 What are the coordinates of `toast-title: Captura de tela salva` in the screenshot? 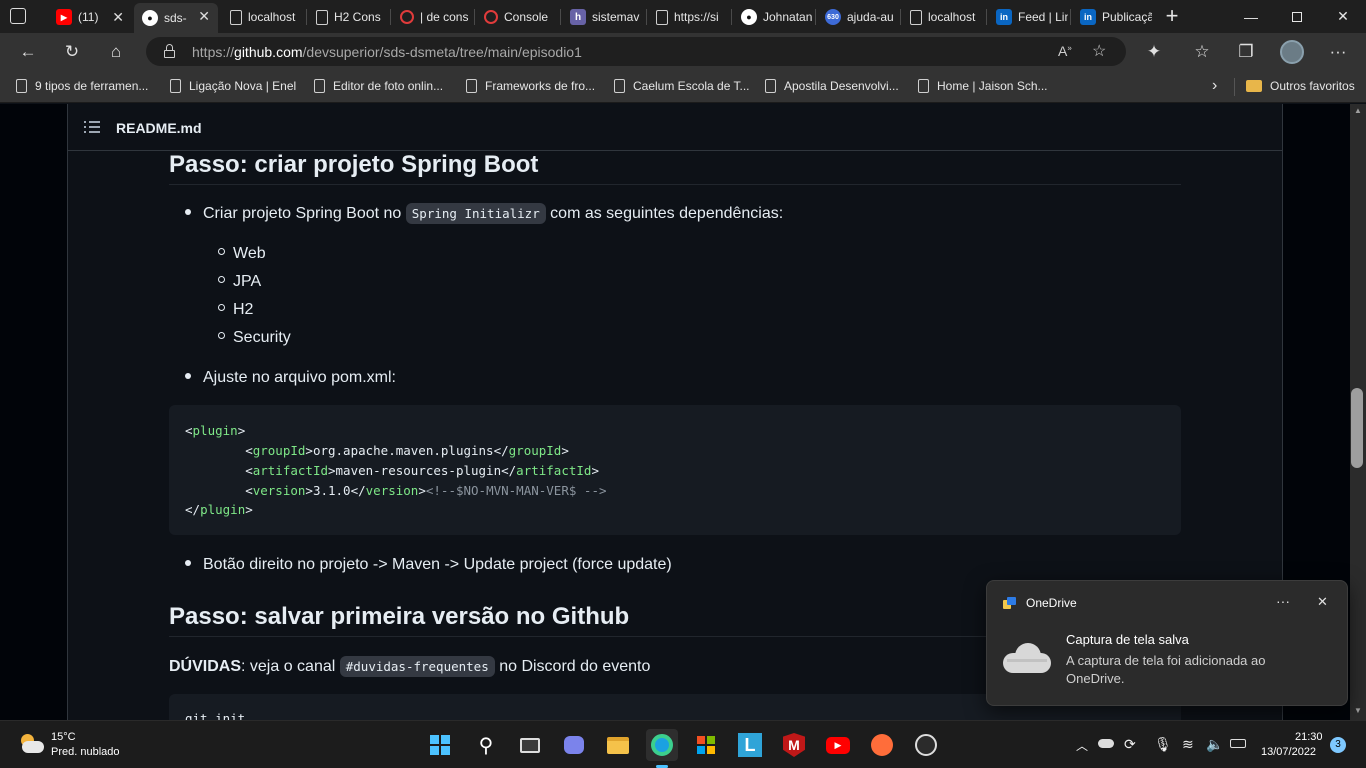 It's located at (1127, 639).